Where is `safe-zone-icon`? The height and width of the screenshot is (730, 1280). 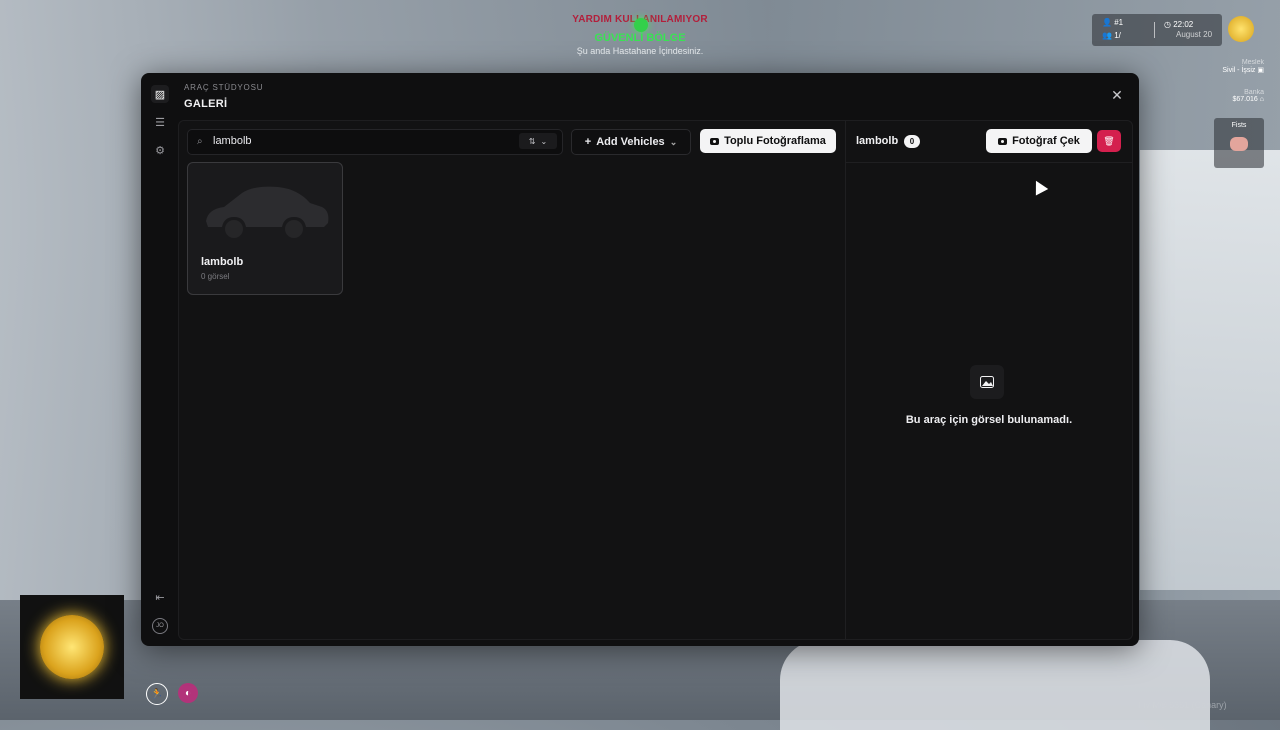
safe-zone-icon is located at coordinates (641, 26).